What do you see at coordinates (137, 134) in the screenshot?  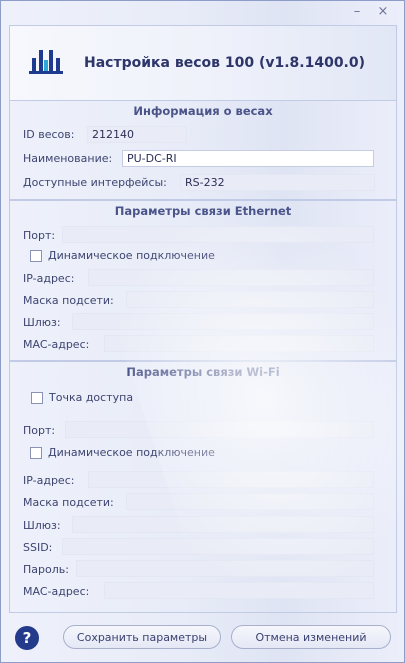 I see `scale-id-field` at bounding box center [137, 134].